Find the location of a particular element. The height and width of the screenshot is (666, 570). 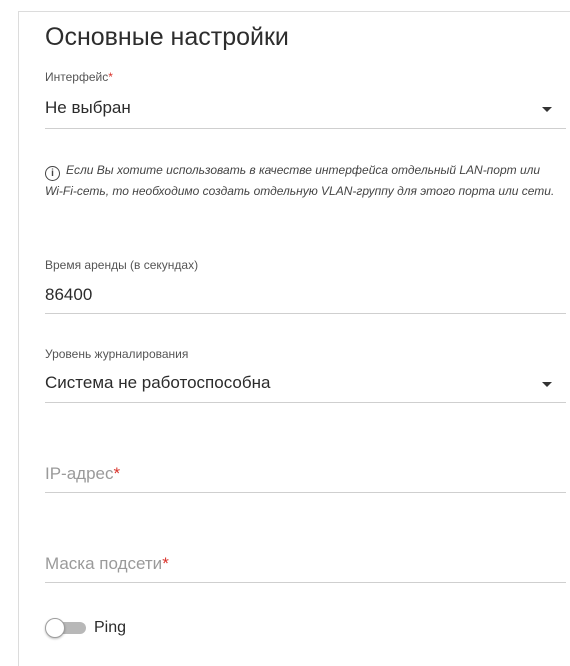

log-level-select-value: Система не работоспособна is located at coordinates (158, 382).